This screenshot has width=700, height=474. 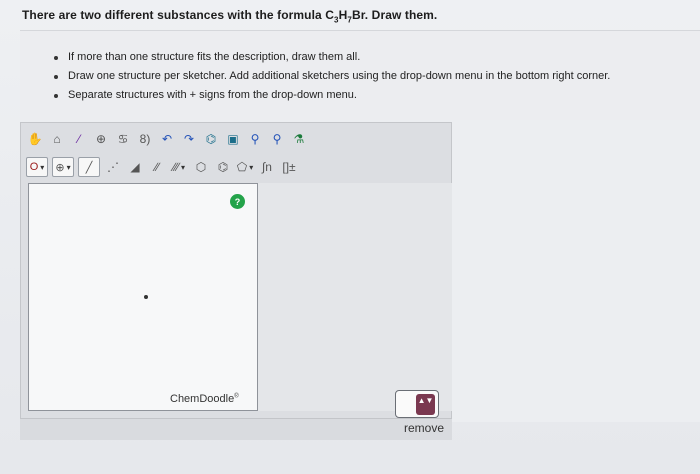 I want to click on toolbar-glyph: ∕∕, so click(x=156, y=167).